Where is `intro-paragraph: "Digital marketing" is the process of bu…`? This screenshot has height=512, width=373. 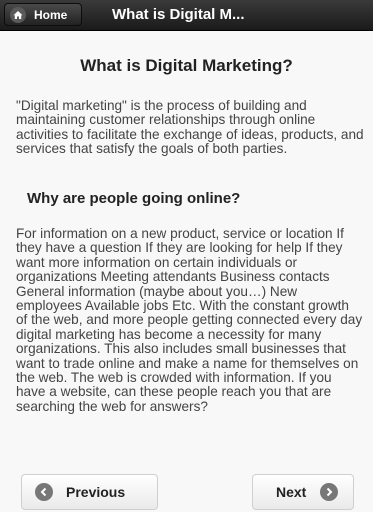 intro-paragraph: "Digital marketing" is the process of bu… is located at coordinates (190, 127).